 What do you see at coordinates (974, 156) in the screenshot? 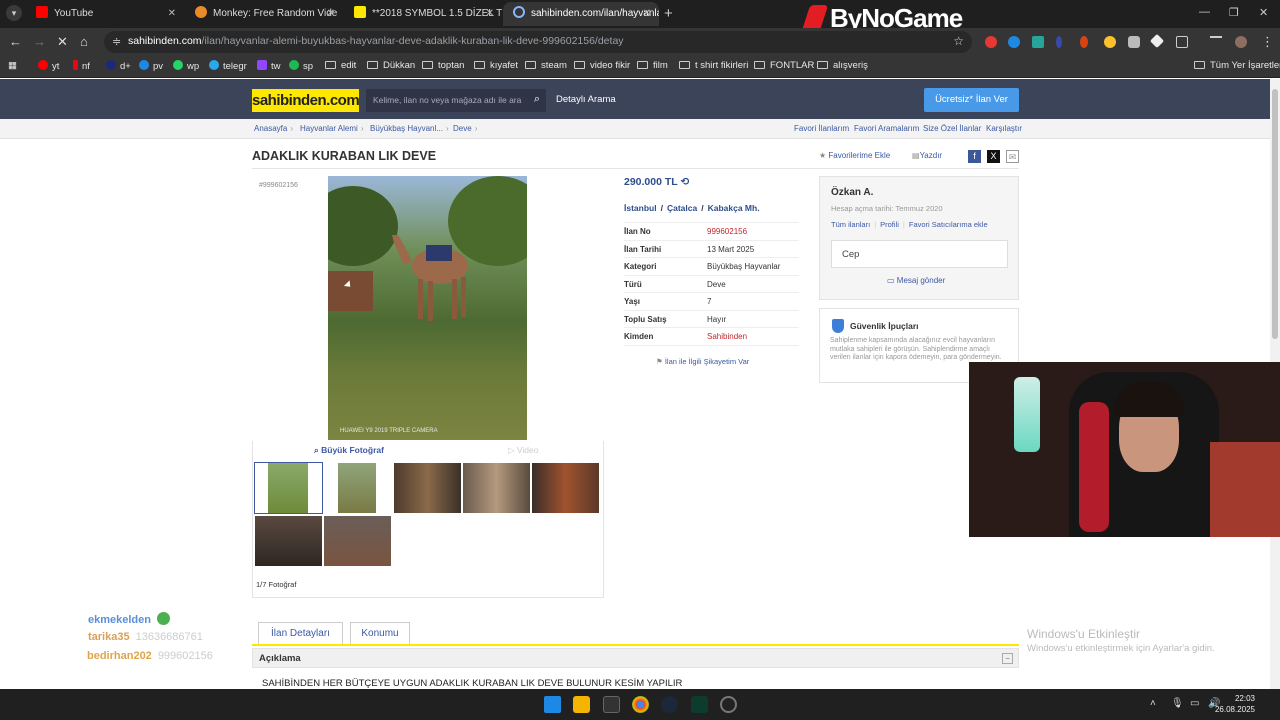
I see `facebook-share-icon: f` at bounding box center [974, 156].